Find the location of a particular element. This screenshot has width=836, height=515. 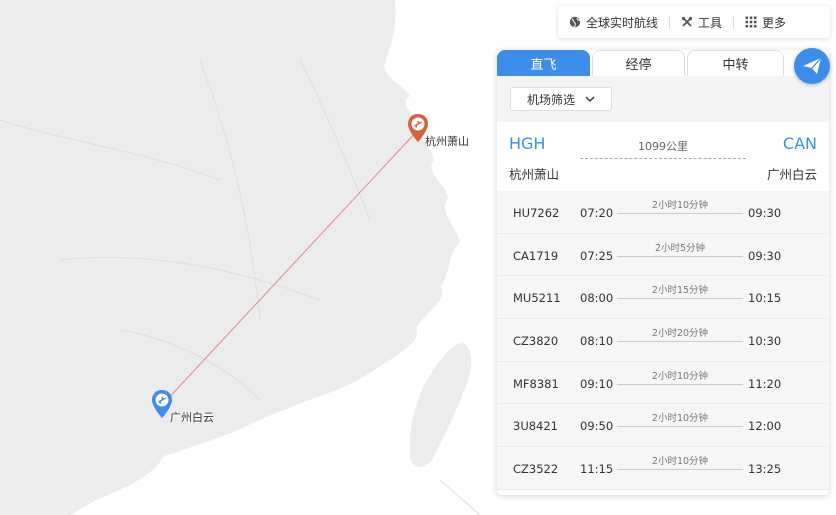

origin-code: HGH is located at coordinates (527, 143).